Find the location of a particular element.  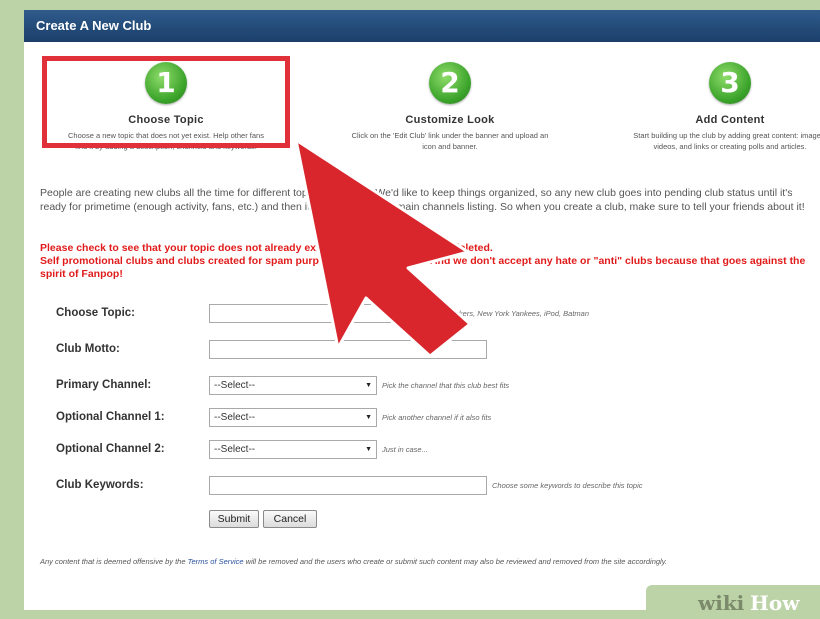

red-arrow-pointer is located at coordinates (383, 248).